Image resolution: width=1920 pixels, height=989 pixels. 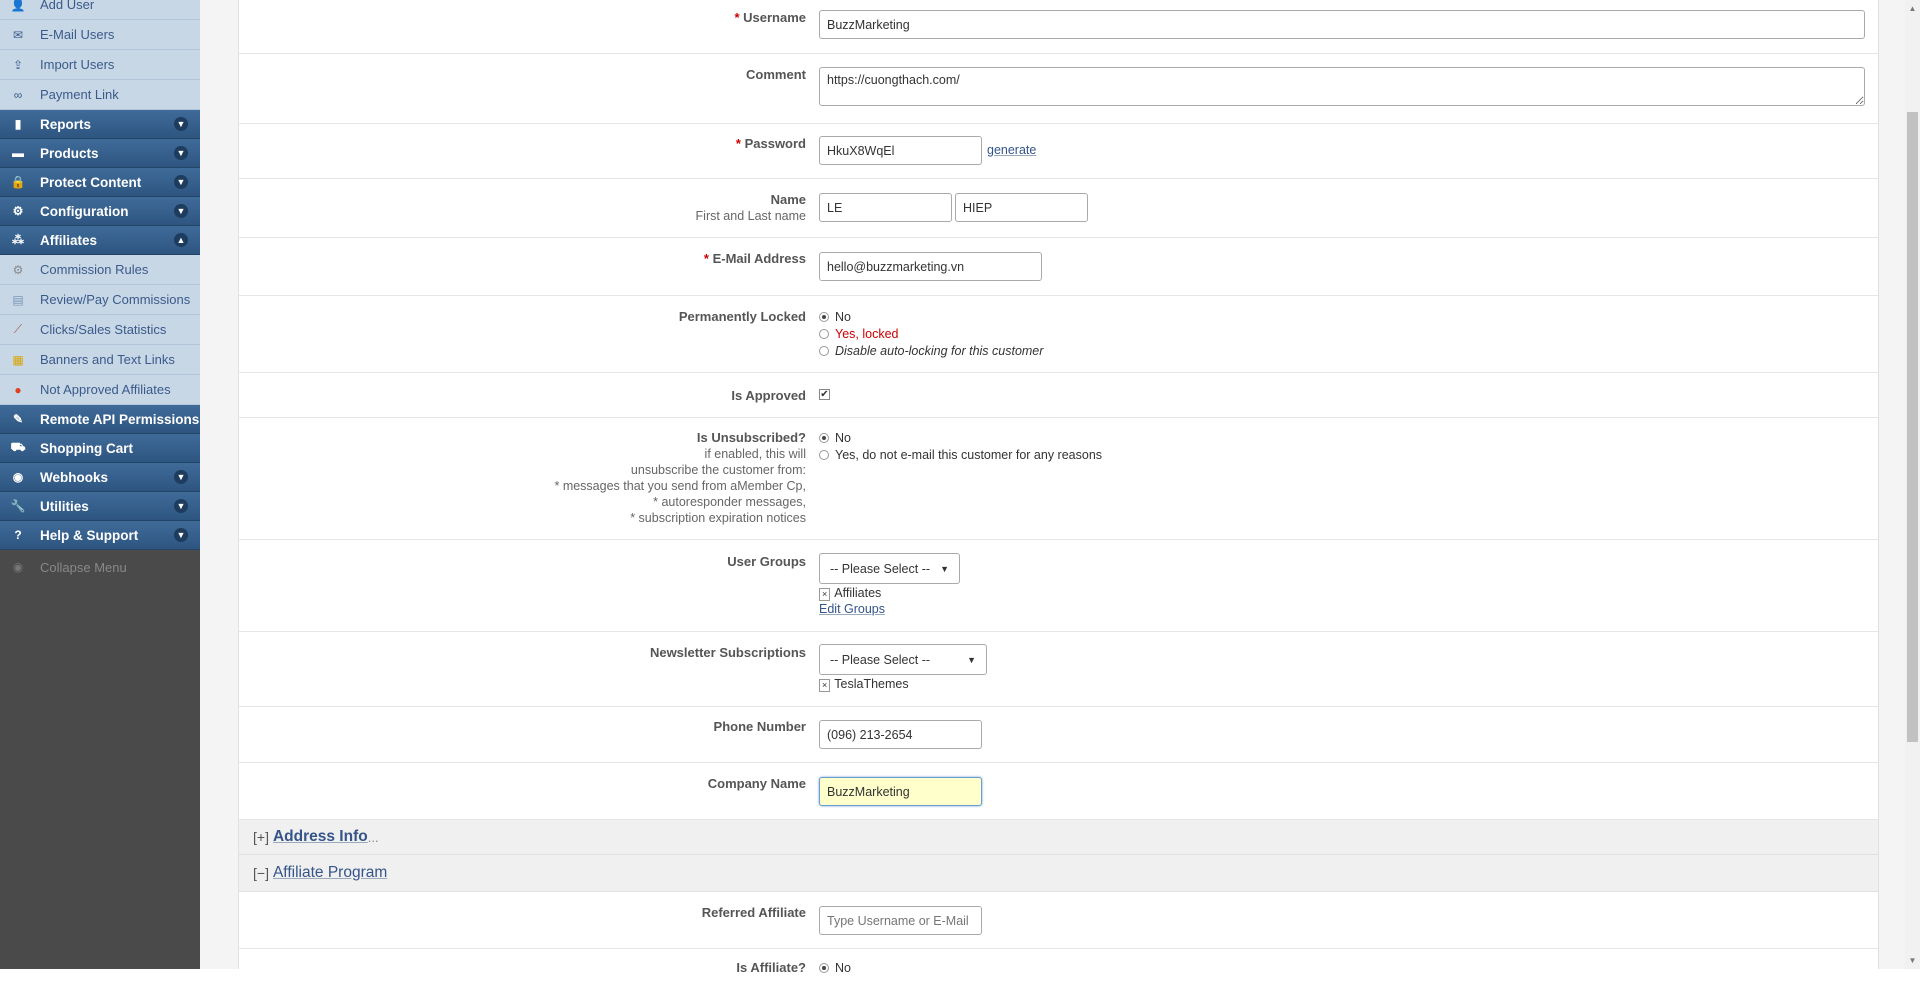 I want to click on row-company: Company Name, so click(x=1058, y=791).